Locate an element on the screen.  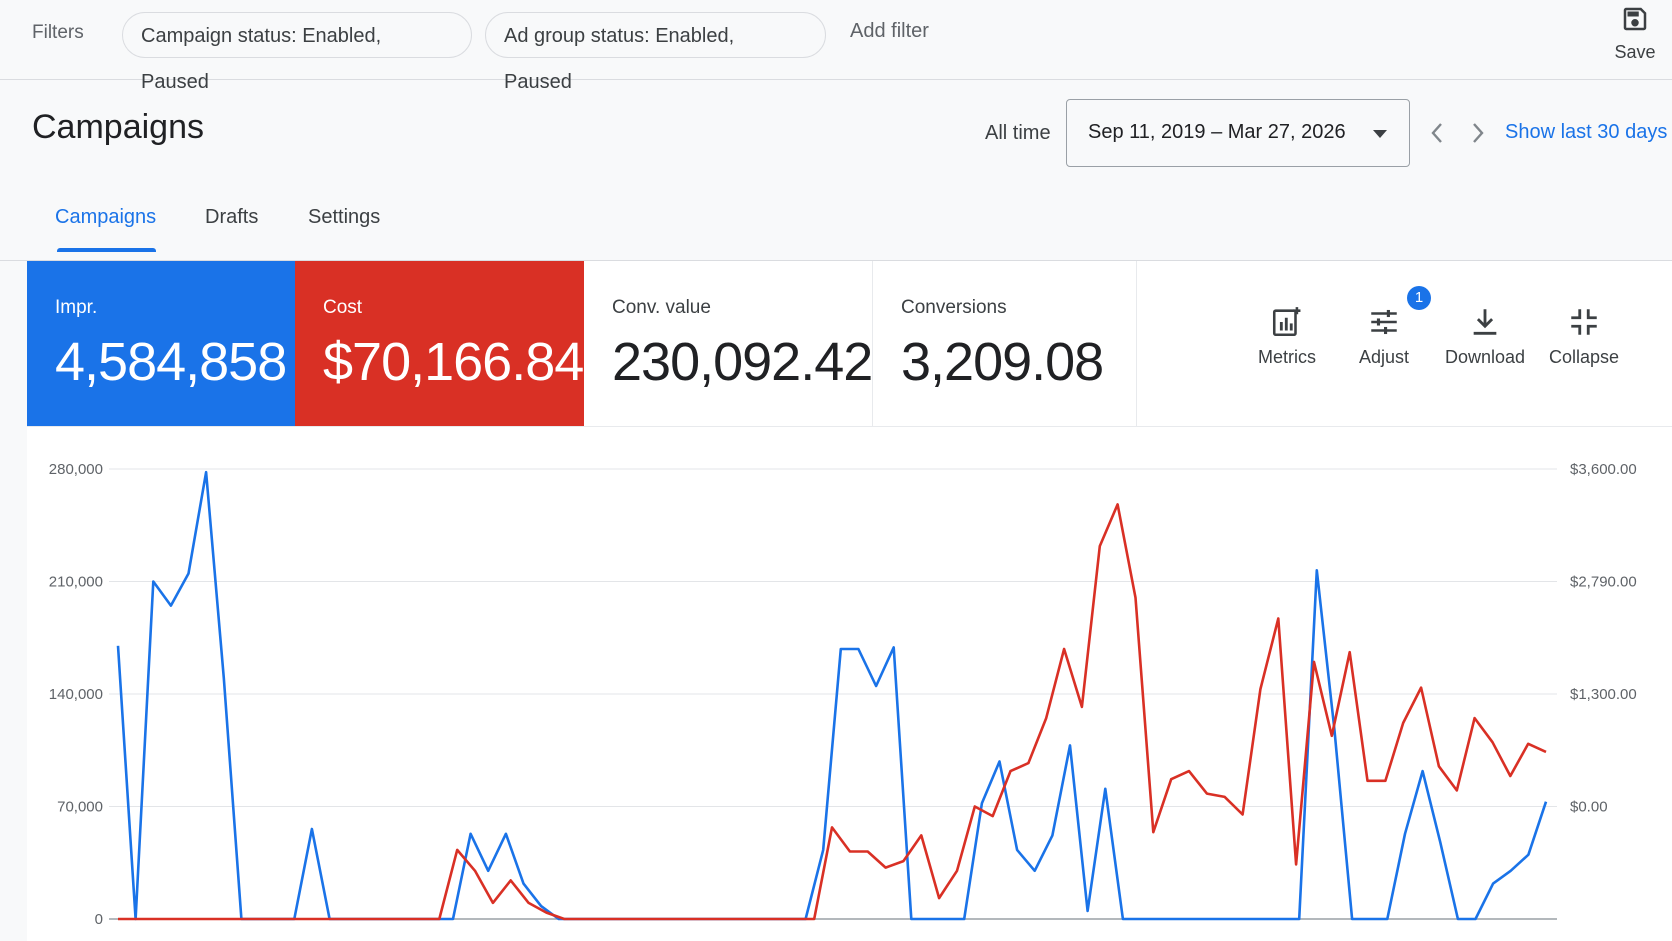
scorecard-label: Conv. value is located at coordinates (661, 307).